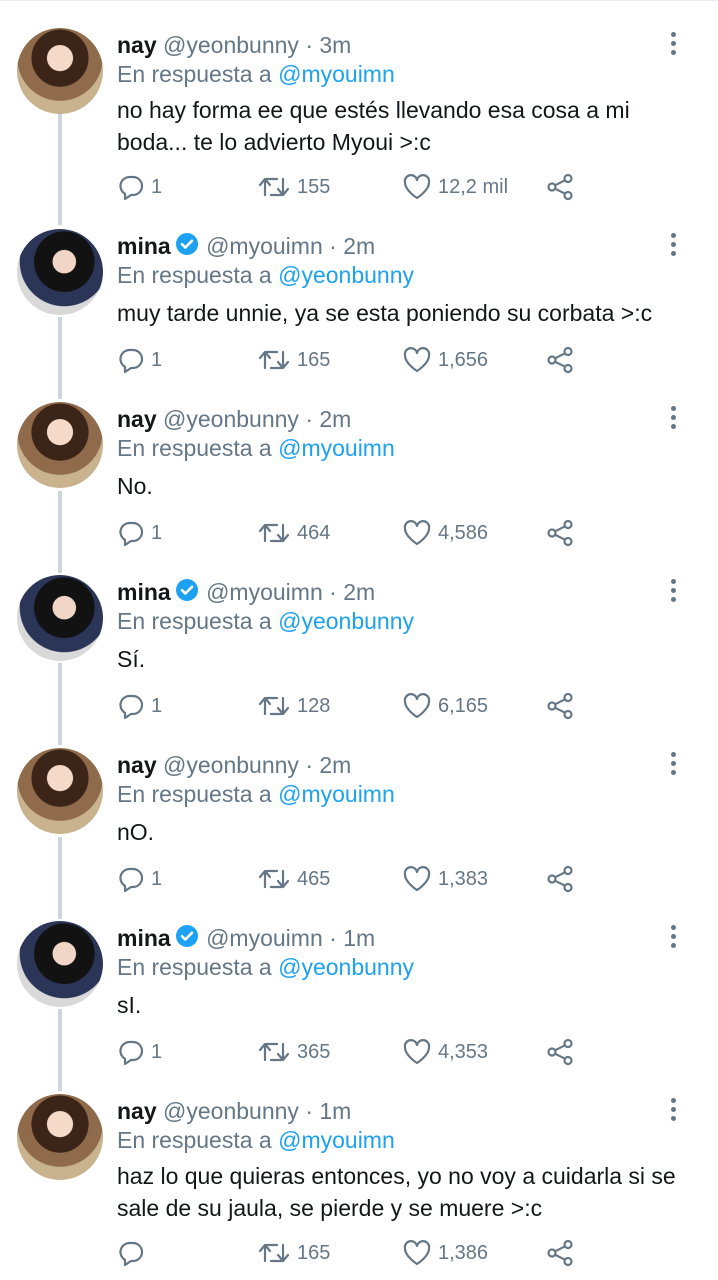 The height and width of the screenshot is (1280, 718). I want to click on retweet-button: 155, so click(293, 187).